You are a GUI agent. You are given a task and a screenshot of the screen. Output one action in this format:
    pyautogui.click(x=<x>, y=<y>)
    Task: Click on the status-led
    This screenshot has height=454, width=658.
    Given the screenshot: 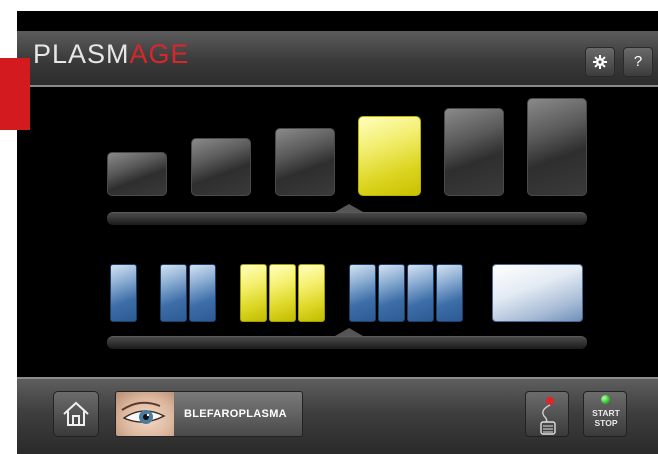 What is the action you would take?
    pyautogui.click(x=605, y=399)
    